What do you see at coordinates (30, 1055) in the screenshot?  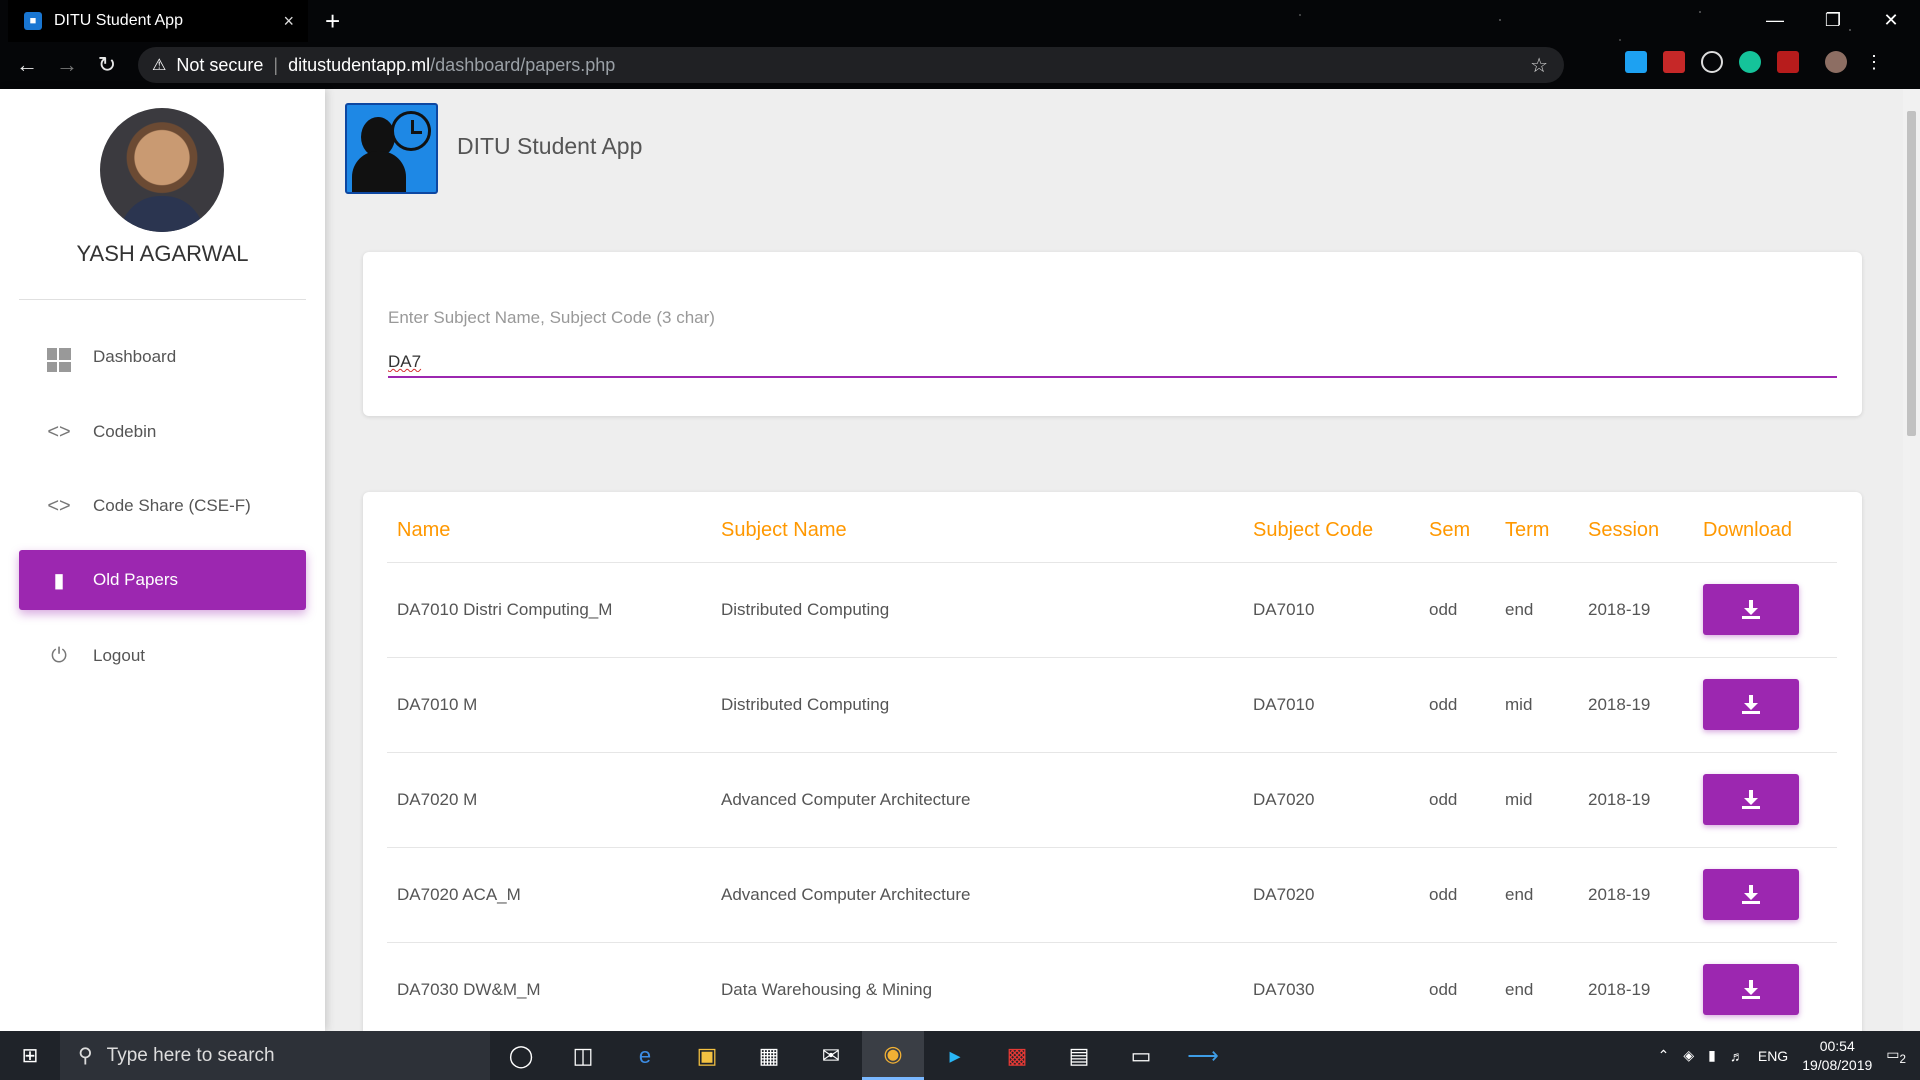 I see `windows-start-icon: ⊞` at bounding box center [30, 1055].